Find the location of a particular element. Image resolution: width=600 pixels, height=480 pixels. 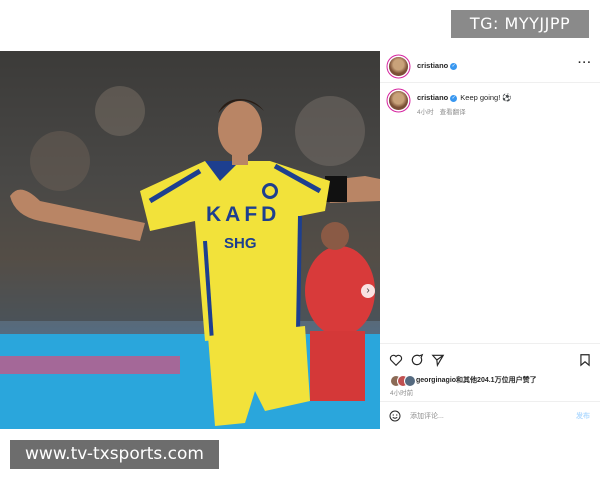

header-username: cristiano ✓ is located at coordinates (437, 65).